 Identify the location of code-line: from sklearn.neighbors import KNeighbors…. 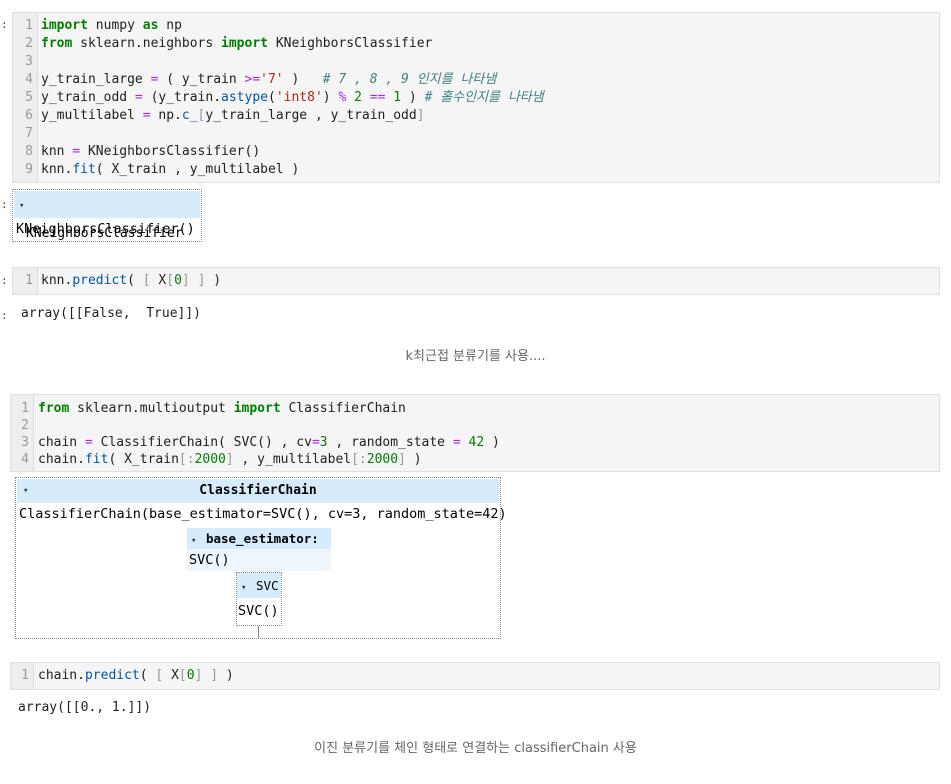
(237, 43).